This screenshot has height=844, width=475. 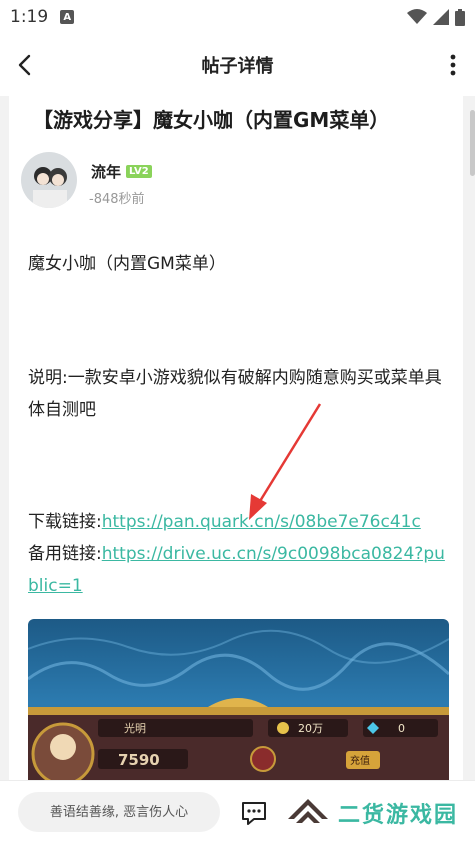 I want to click on post-time: -848秒前, so click(x=117, y=199).